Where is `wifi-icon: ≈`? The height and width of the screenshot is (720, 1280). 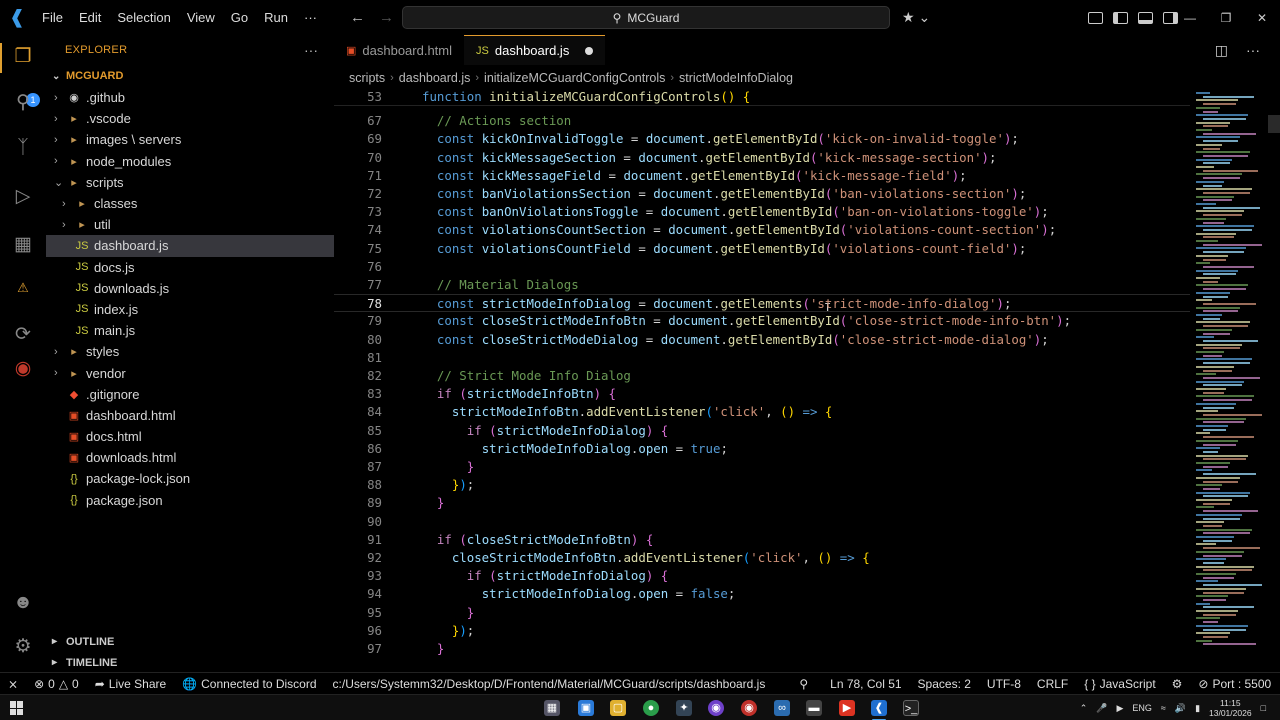
wifi-icon: ≈ is located at coordinates (1163, 708).